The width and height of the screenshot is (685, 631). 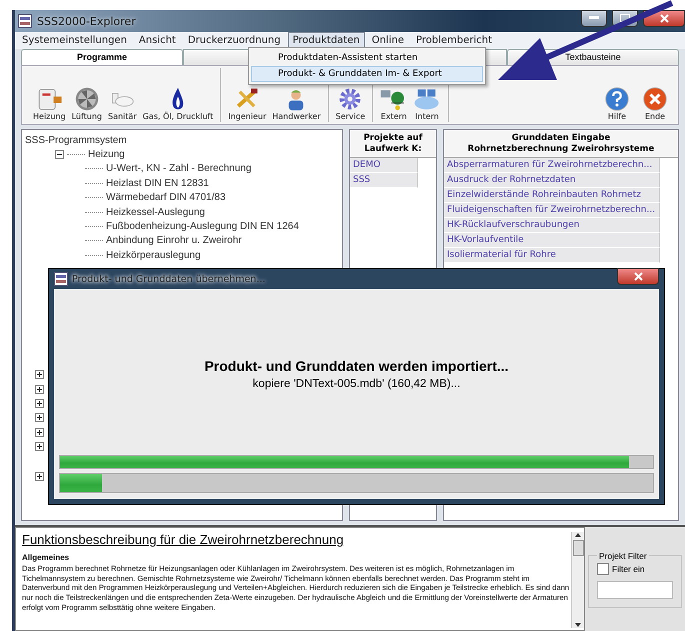 What do you see at coordinates (350, 99) in the screenshot?
I see `gear-icon` at bounding box center [350, 99].